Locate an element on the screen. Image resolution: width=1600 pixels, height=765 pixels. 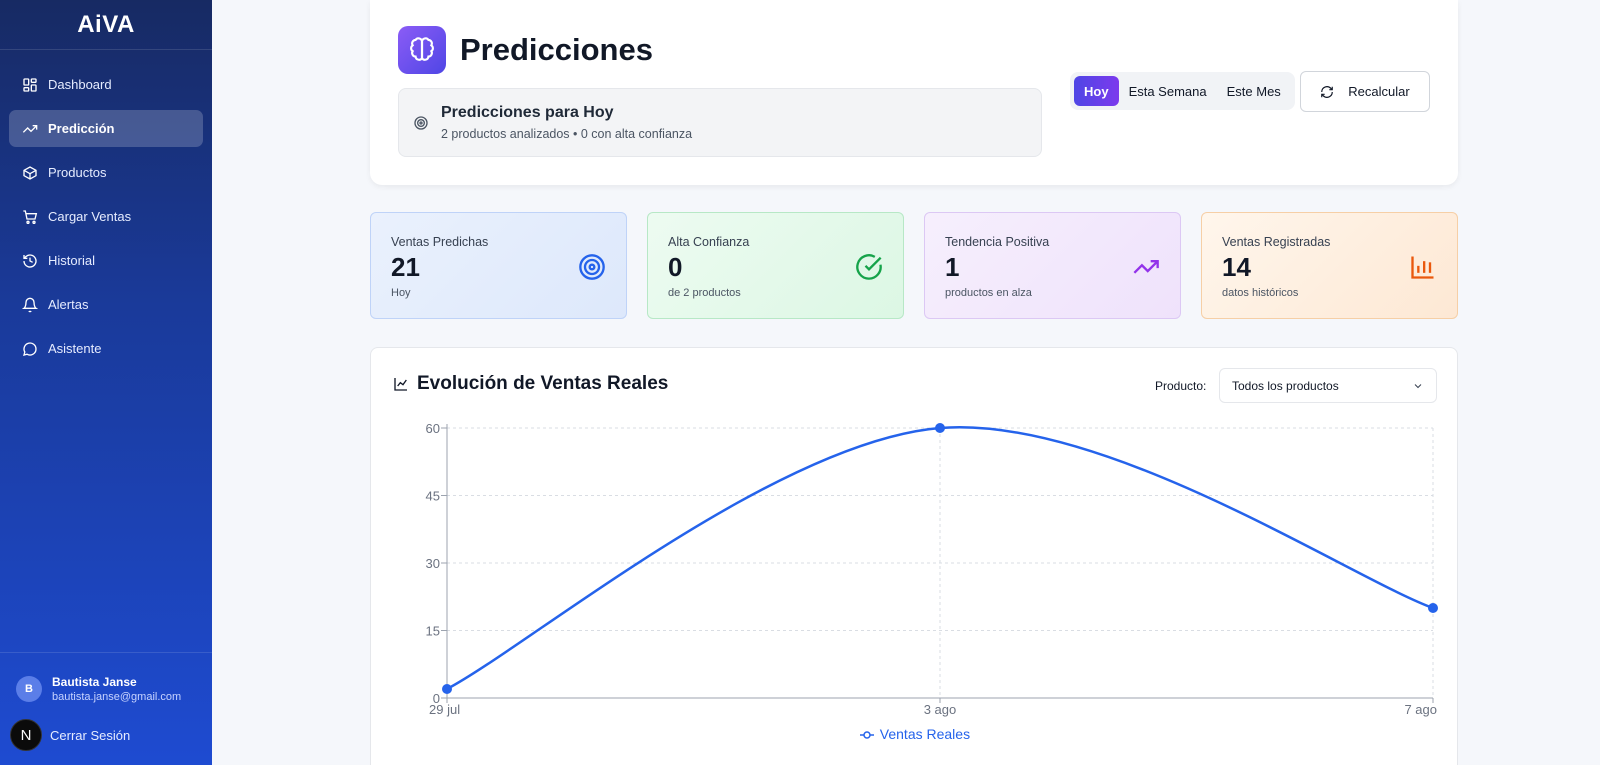
sidebar-item-prediccion: Predicción is located at coordinates (106, 128).